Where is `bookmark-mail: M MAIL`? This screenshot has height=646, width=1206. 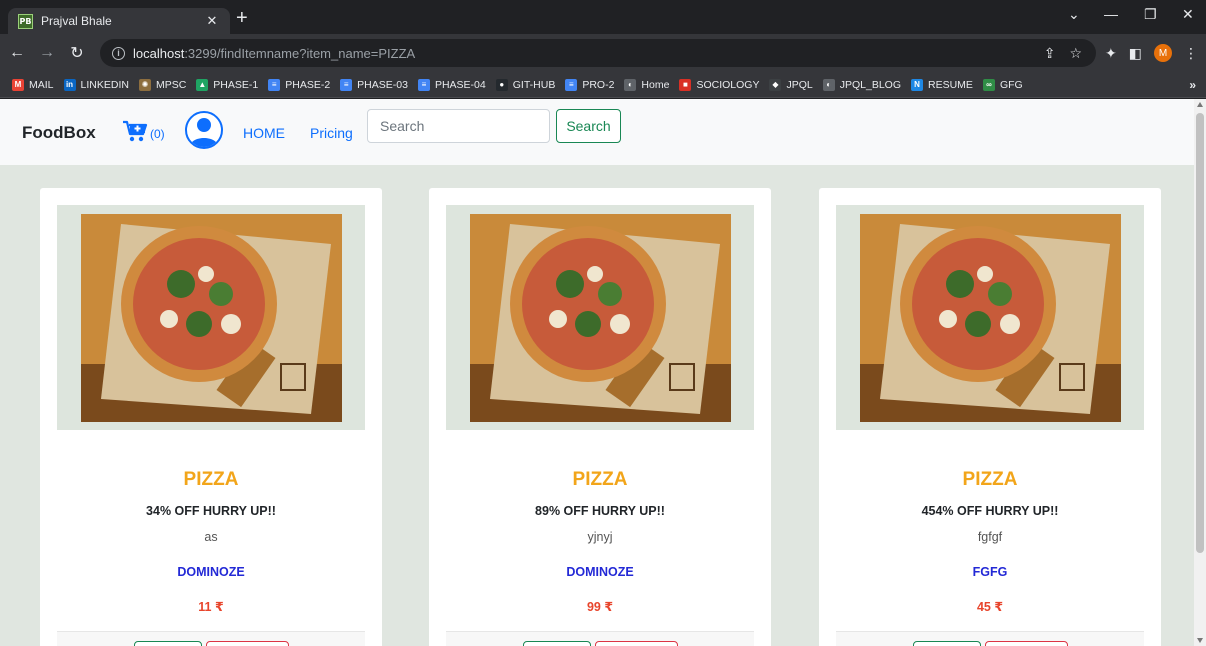 bookmark-mail: M MAIL is located at coordinates (33, 84).